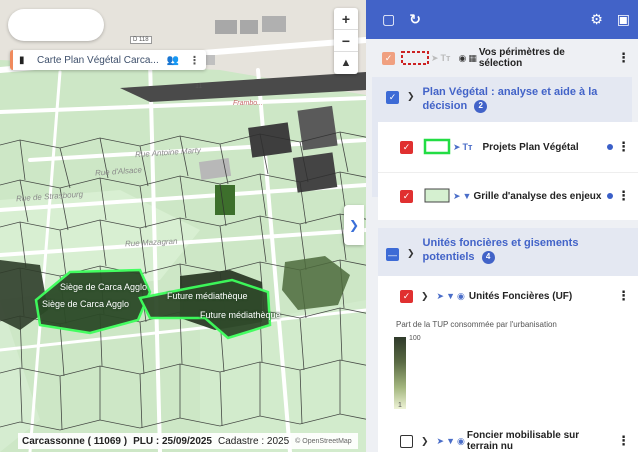 Image resolution: width=638 pixels, height=452 pixels. I want to click on zone-label-mediatheque-2: Future médiathèque, so click(240, 315).